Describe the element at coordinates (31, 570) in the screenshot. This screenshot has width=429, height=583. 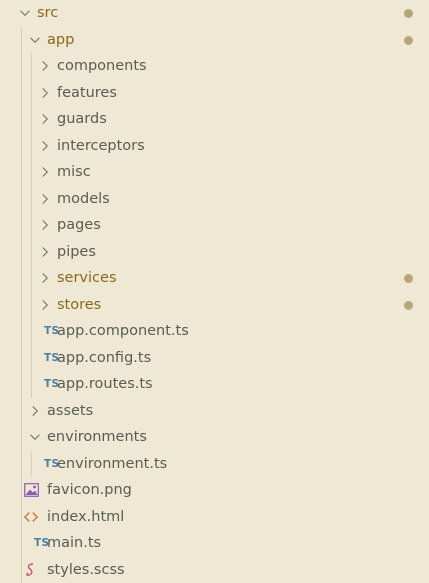
I see `scss-file-icon` at that location.